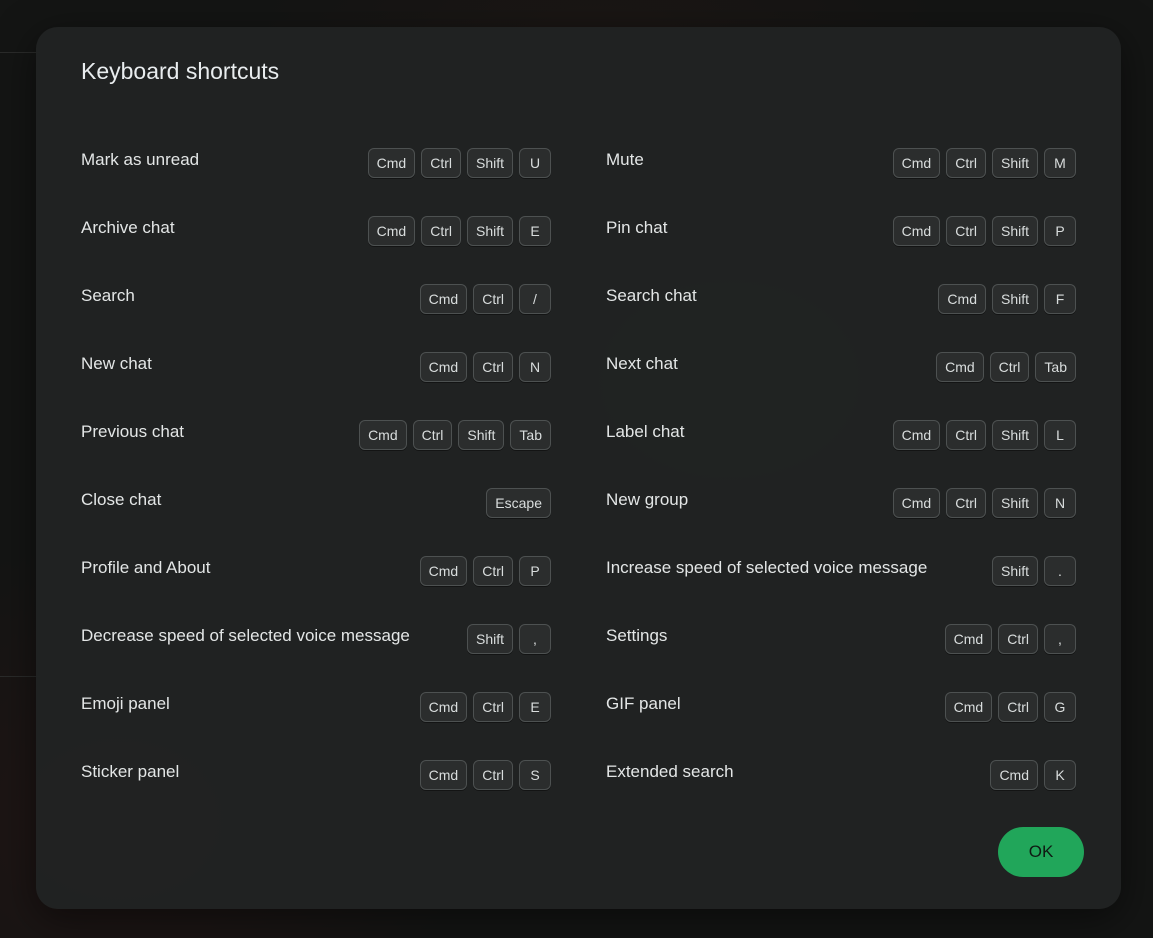 The image size is (1153, 938). Describe the element at coordinates (637, 635) in the screenshot. I see `shortcut-label: Settings` at that location.